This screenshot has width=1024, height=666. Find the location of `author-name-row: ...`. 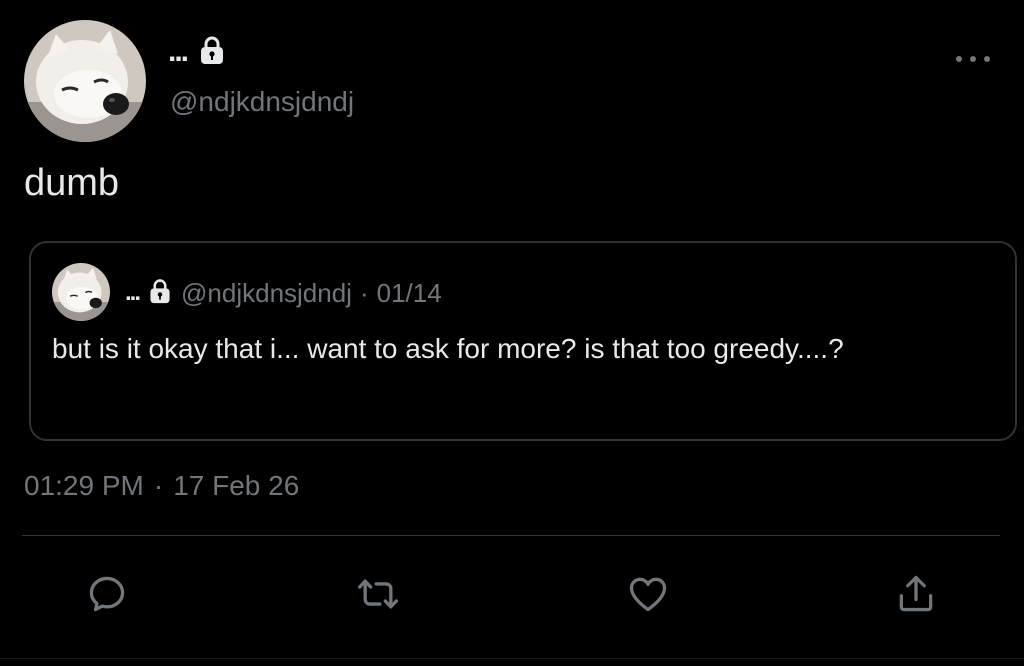

author-name-row: ... is located at coordinates (197, 52).